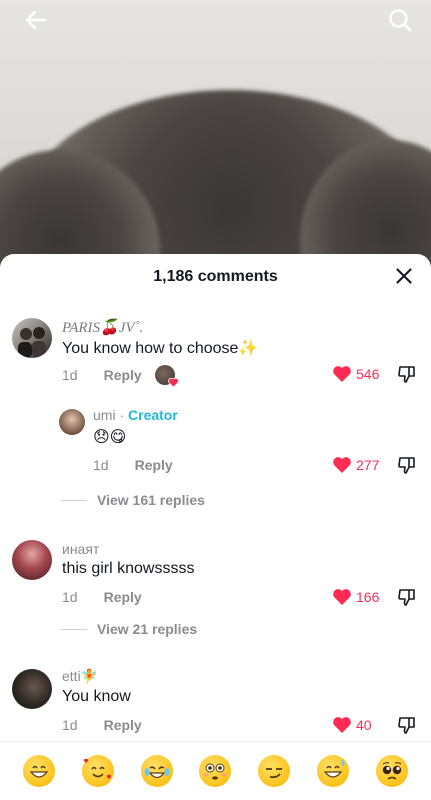  What do you see at coordinates (274, 771) in the screenshot?
I see `smirking-face-icon` at bounding box center [274, 771].